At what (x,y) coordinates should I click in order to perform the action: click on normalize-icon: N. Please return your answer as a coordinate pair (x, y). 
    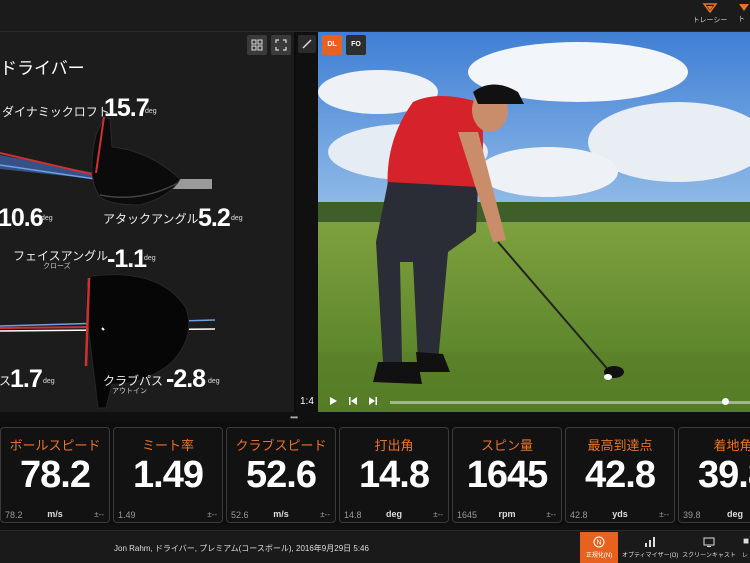
    Looking at the image, I should click on (599, 542).